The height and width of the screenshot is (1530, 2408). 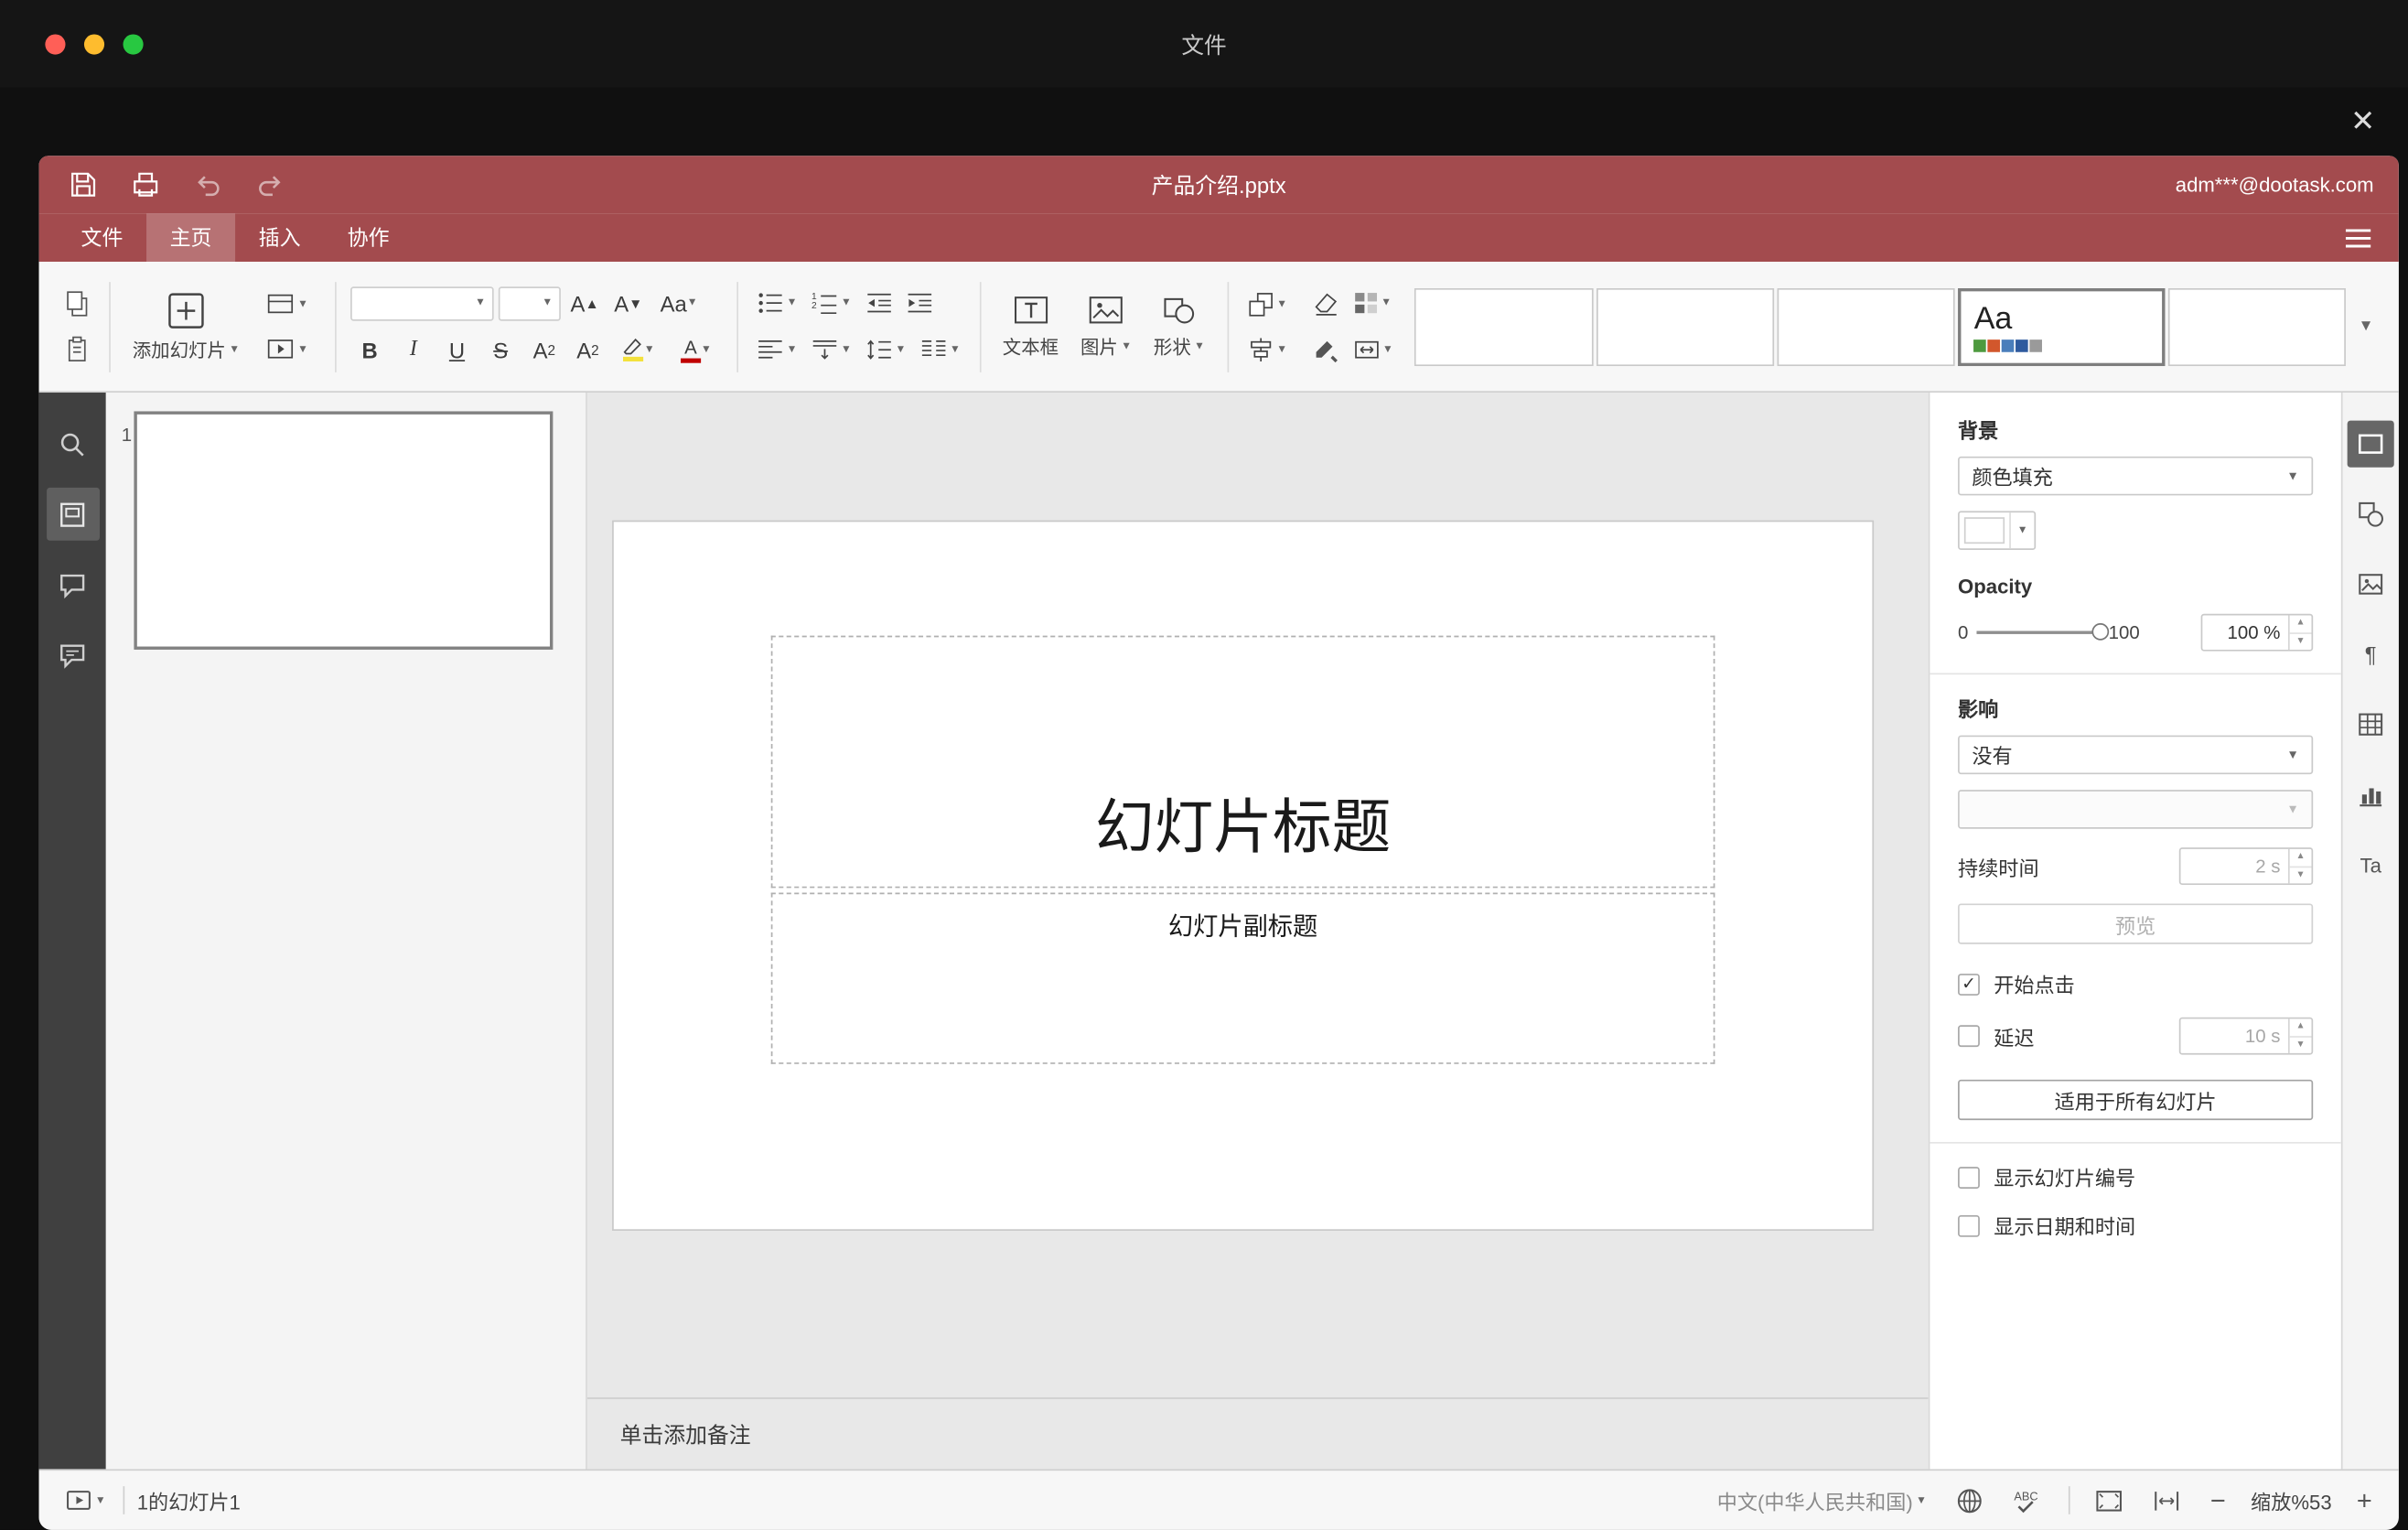 I want to click on fit-width-icon, so click(x=2167, y=1500).